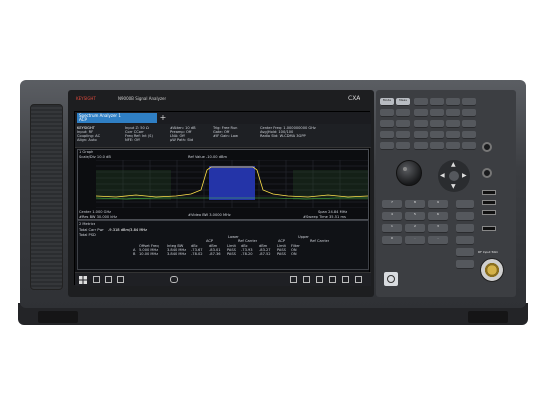 This screenshot has width=540, height=405. Describe the element at coordinates (437, 113) in the screenshot. I see `recall-key` at that location.